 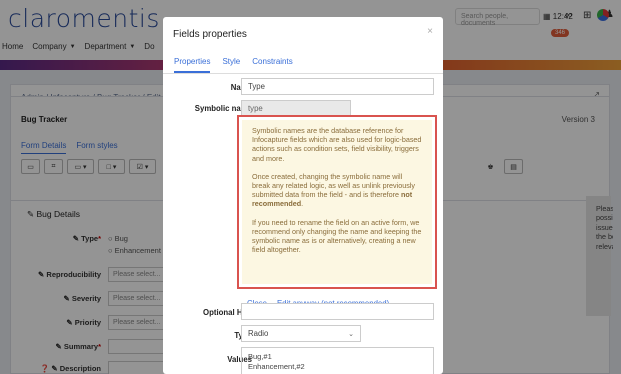 I want to click on values-line-2: Enhancement,#2, so click(x=276, y=366).